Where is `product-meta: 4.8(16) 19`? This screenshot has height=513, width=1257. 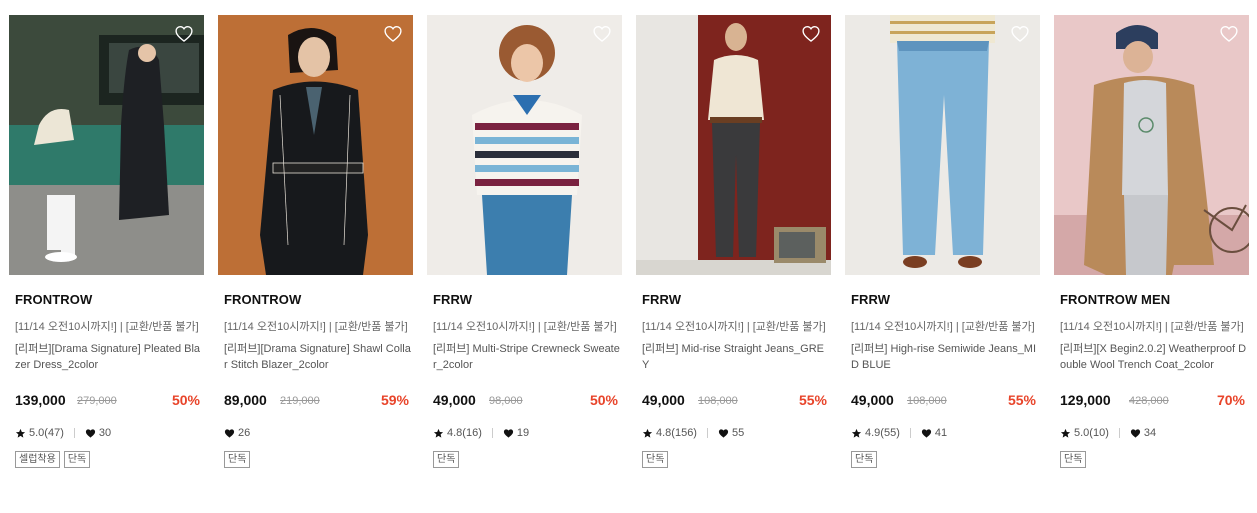
product-meta: 4.8(16) 19 is located at coordinates (481, 433).